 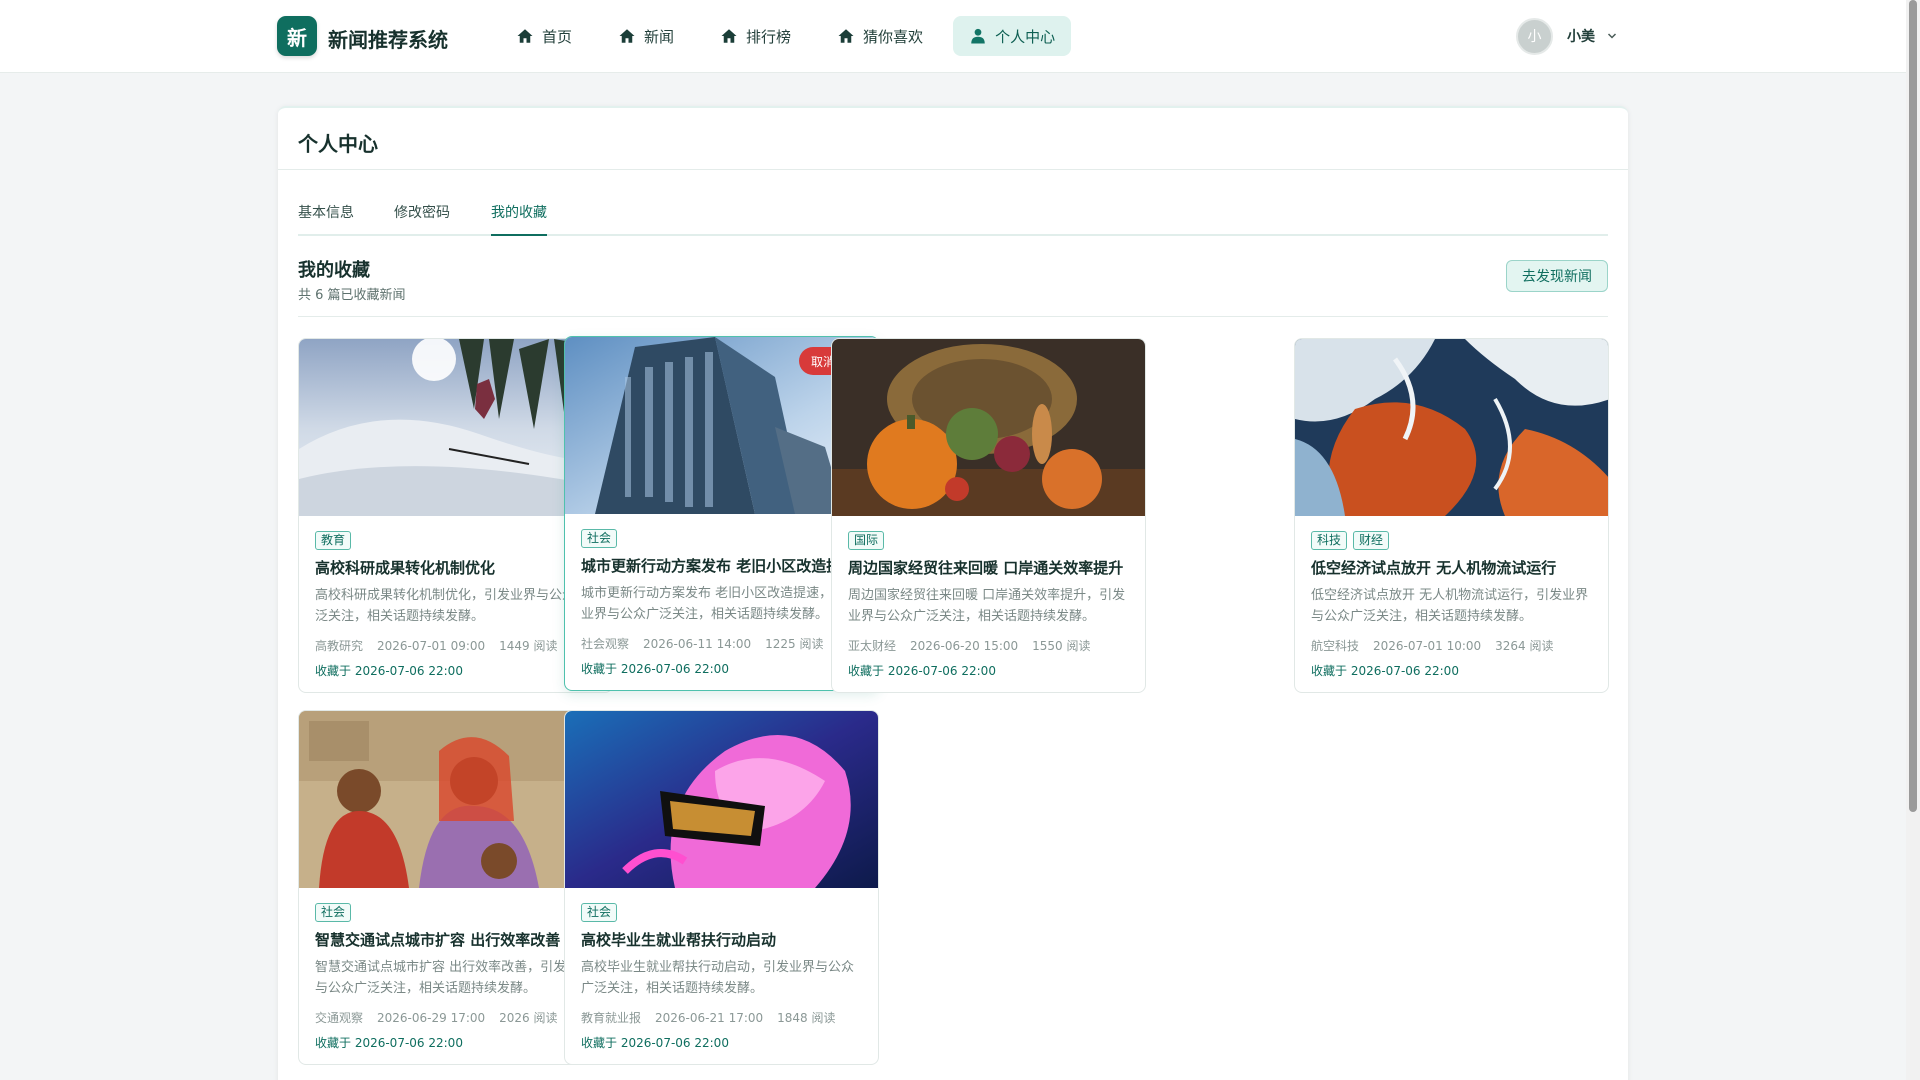 I want to click on user-menu: 小 小美, so click(x=1566, y=36).